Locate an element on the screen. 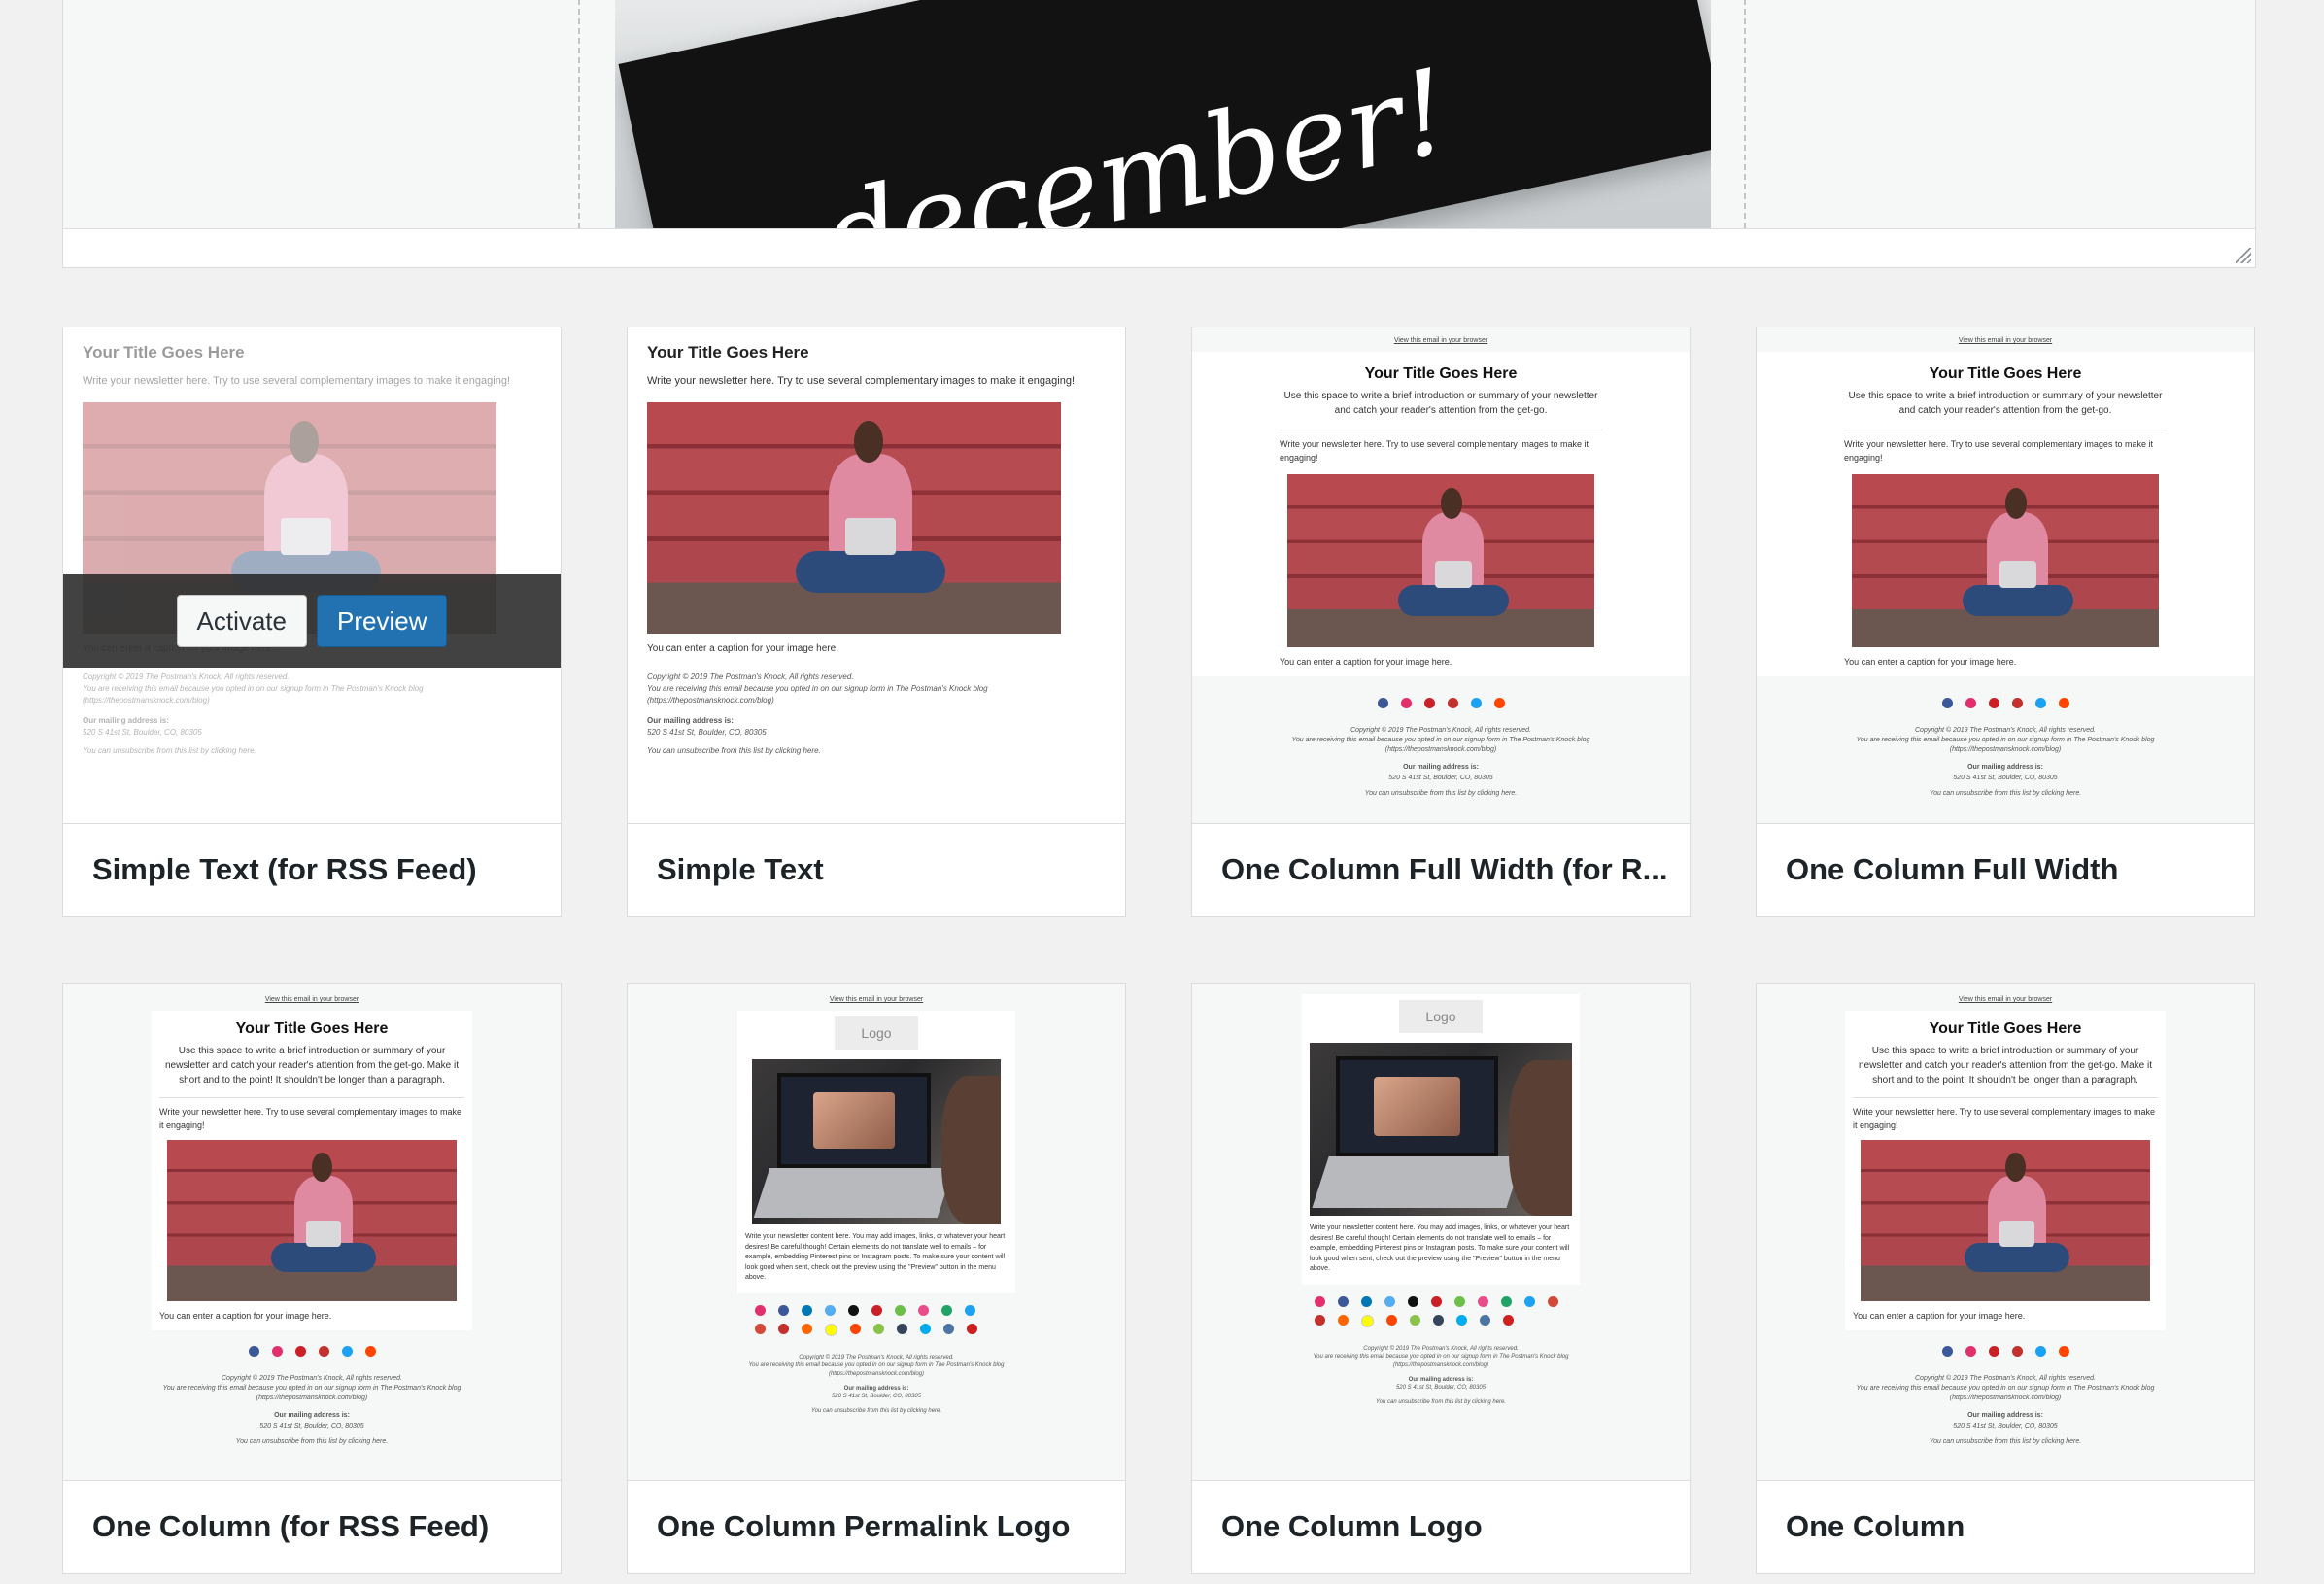  activate-button: Activate is located at coordinates (242, 621).